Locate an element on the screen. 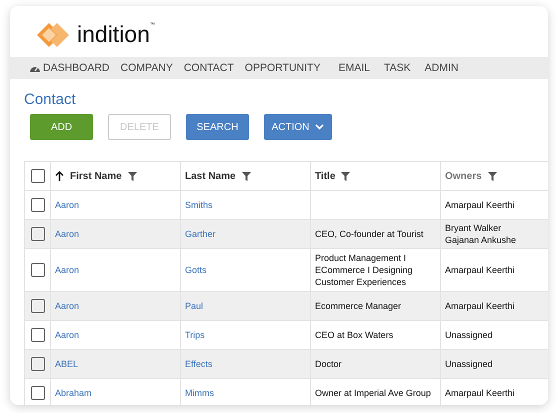 Image resolution: width=558 pixels, height=413 pixels. last-name-link: Smiths is located at coordinates (199, 205).